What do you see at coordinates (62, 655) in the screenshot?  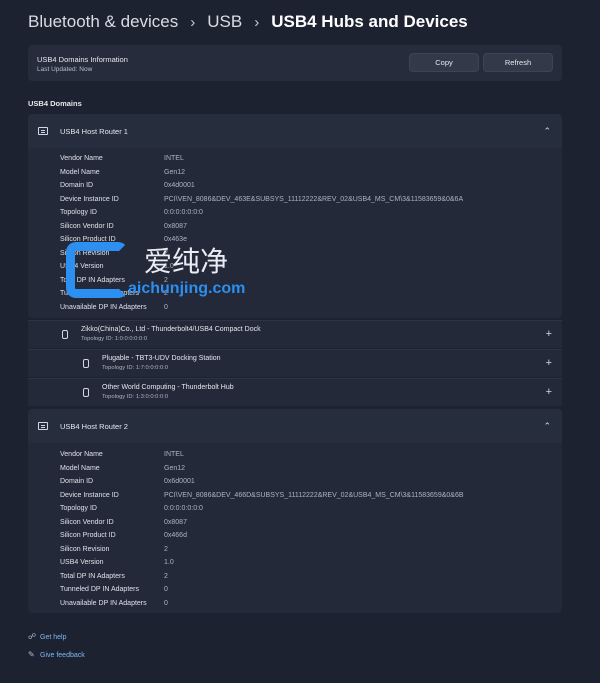 I see `give-feedback-label: Give feedback` at bounding box center [62, 655].